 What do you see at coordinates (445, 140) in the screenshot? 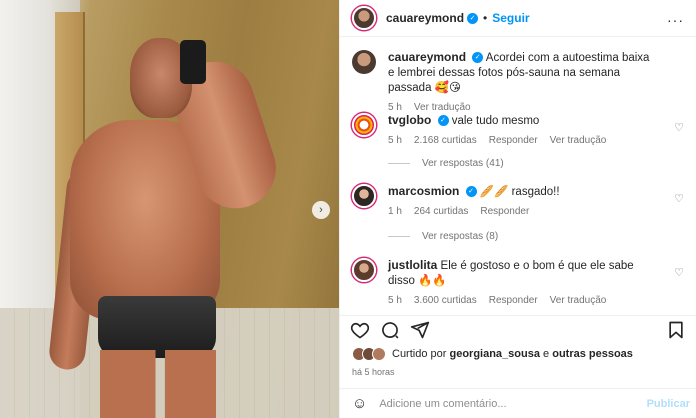
I see `comment-likes: 2.168 curtidas` at bounding box center [445, 140].